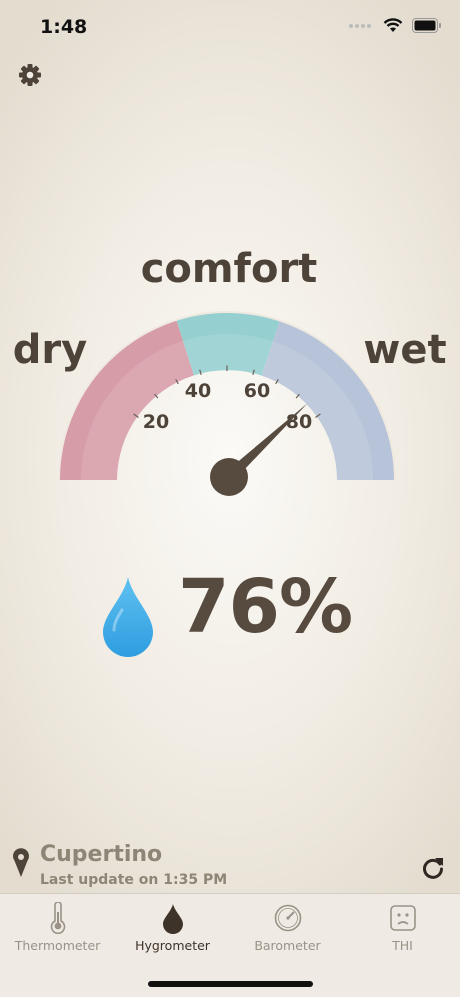 Image resolution: width=460 pixels, height=997 pixels. I want to click on gauge-needle, so click(259, 449).